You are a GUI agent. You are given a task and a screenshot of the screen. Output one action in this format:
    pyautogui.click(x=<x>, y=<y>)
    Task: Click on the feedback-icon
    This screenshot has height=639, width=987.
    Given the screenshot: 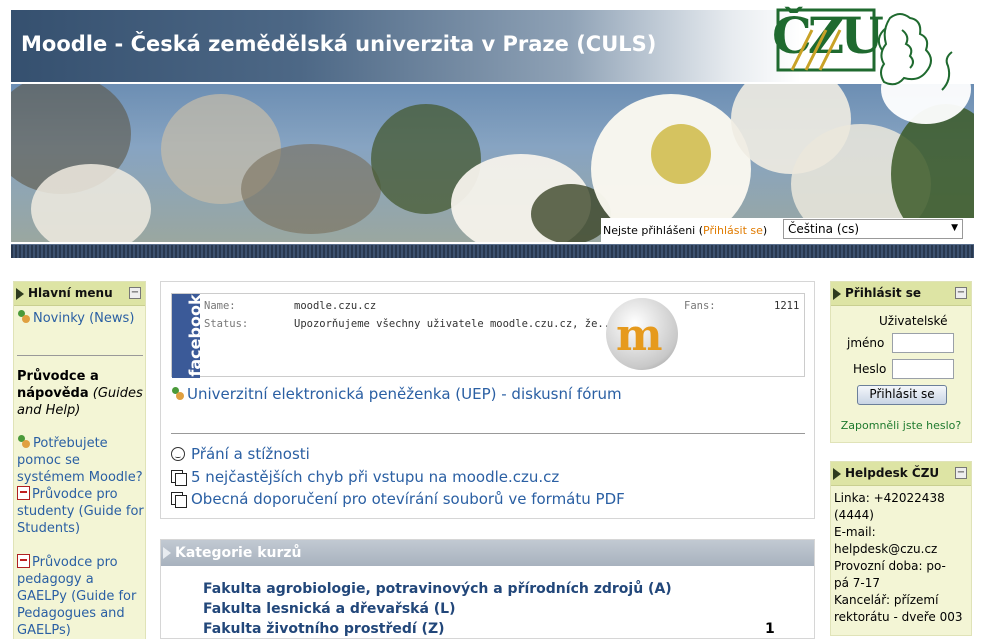 What is the action you would take?
    pyautogui.click(x=178, y=454)
    